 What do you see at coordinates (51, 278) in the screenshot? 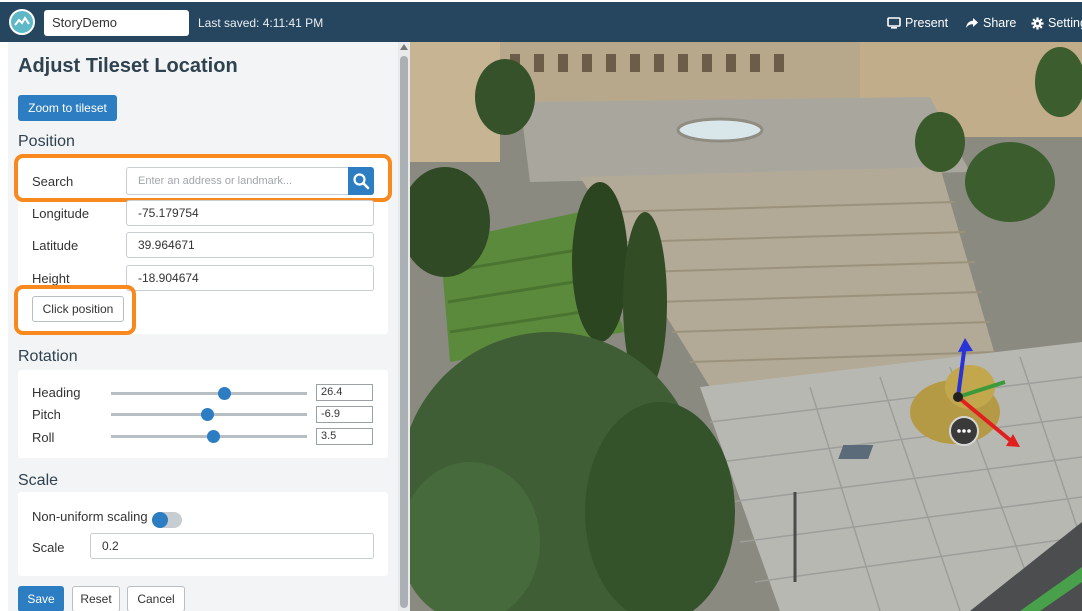
I see `height-label: Height` at bounding box center [51, 278].